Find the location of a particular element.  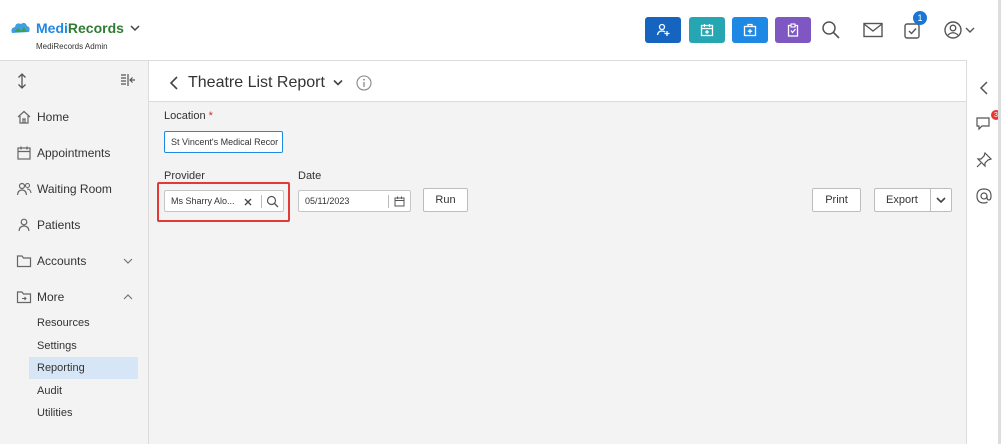

right-rail: 3 is located at coordinates (983, 252).